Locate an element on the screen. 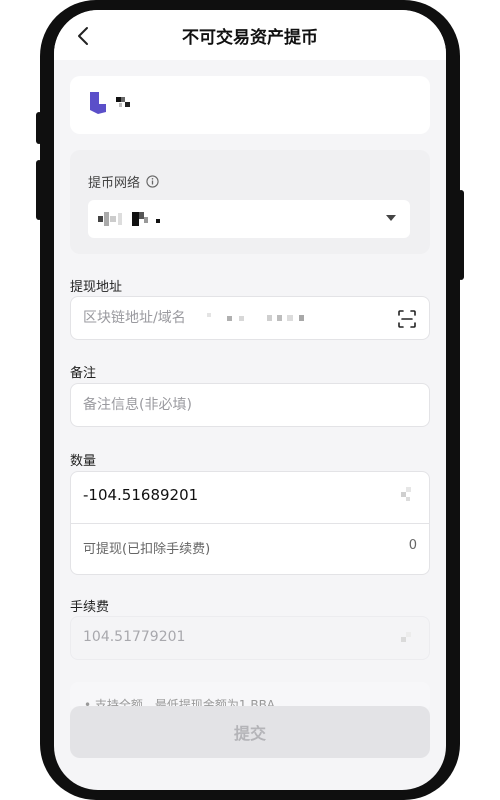  memo-label: 备注 is located at coordinates (83, 373).